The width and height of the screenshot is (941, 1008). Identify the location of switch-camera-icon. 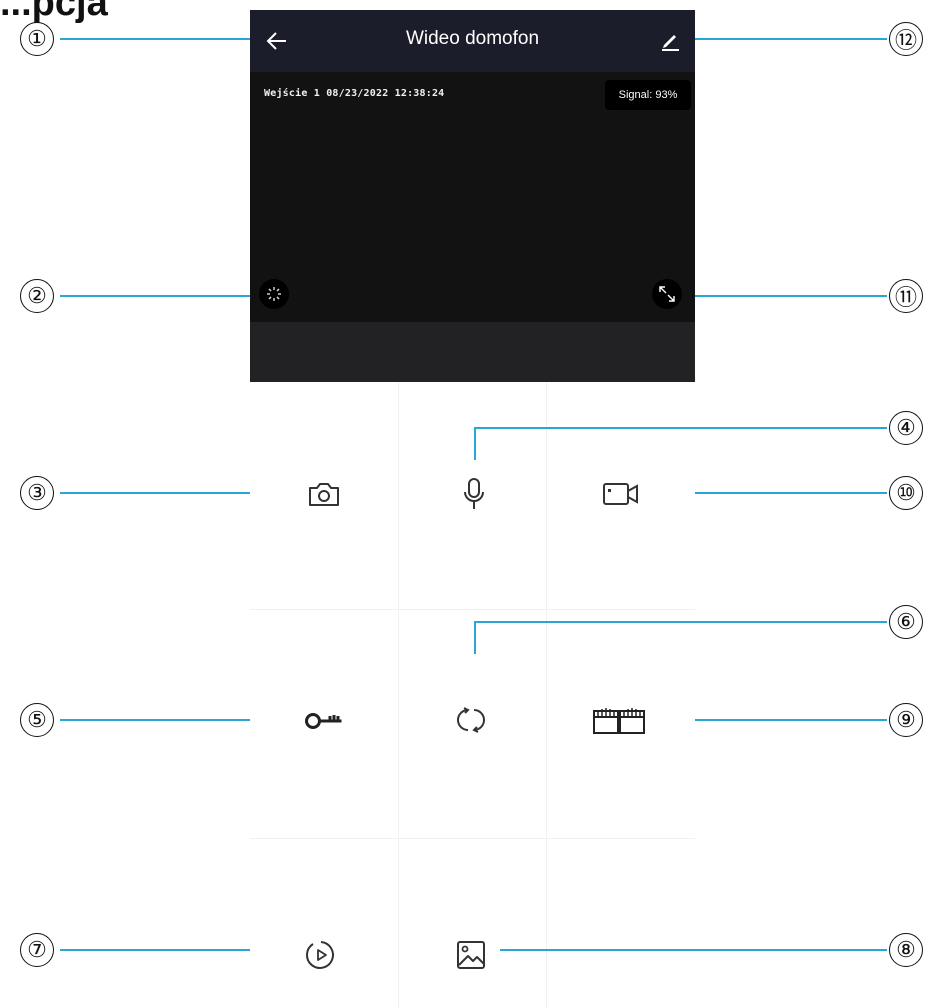
(471, 720).